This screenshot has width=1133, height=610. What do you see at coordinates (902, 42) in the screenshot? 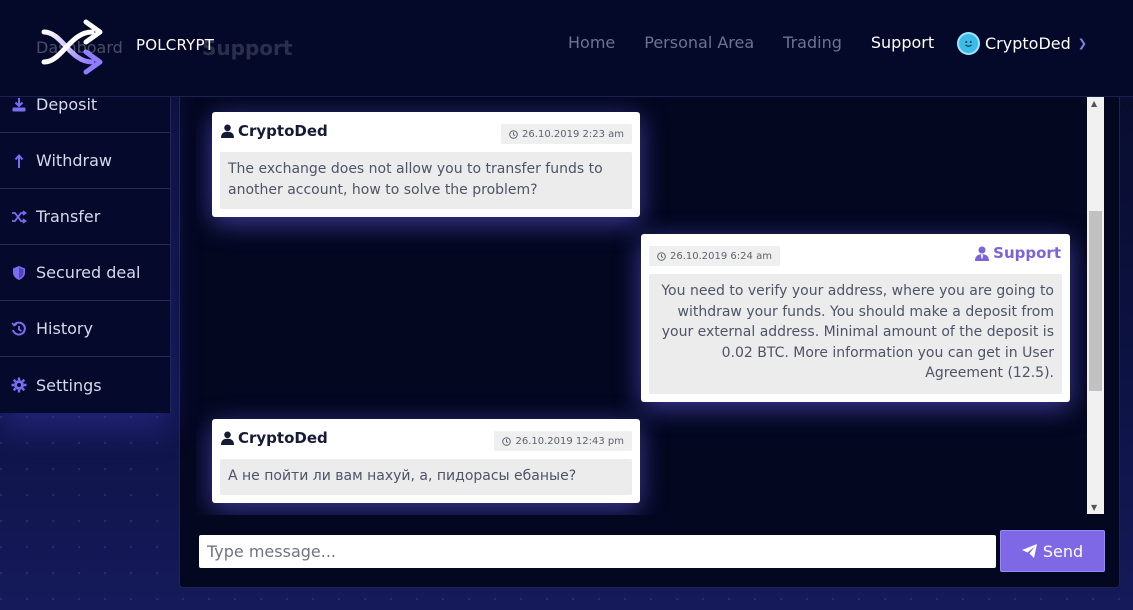
I see `nav-support: Support` at bounding box center [902, 42].